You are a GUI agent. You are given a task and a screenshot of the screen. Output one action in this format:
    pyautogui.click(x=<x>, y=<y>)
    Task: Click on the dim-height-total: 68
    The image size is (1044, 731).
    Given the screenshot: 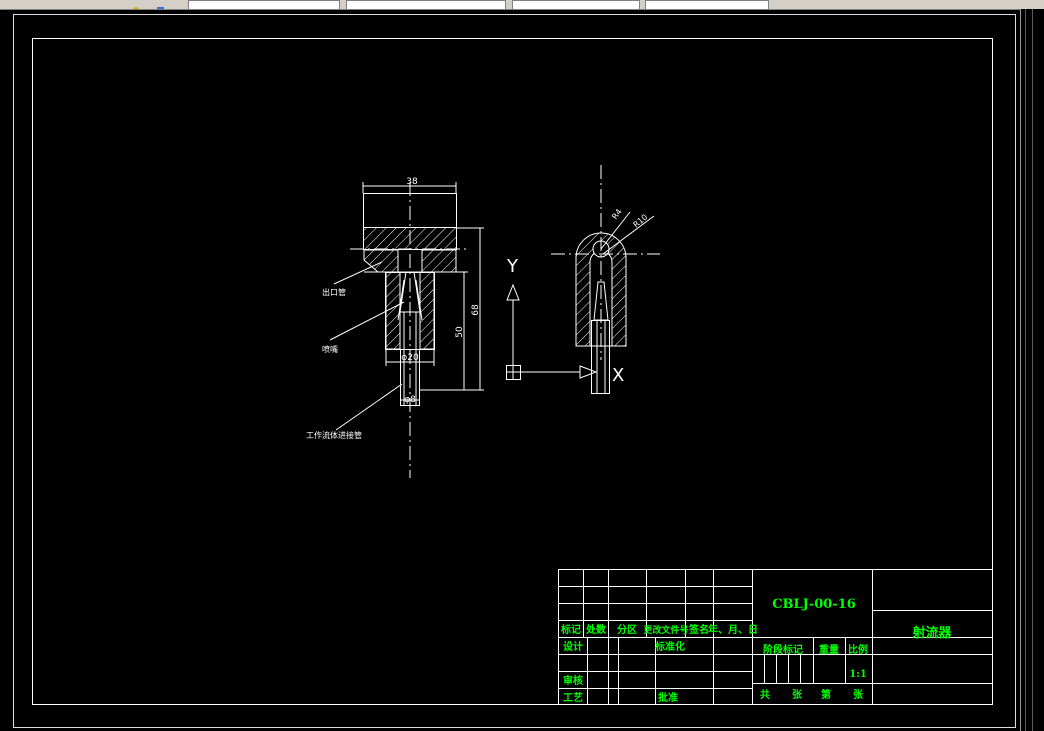 What is the action you would take?
    pyautogui.click(x=476, y=310)
    